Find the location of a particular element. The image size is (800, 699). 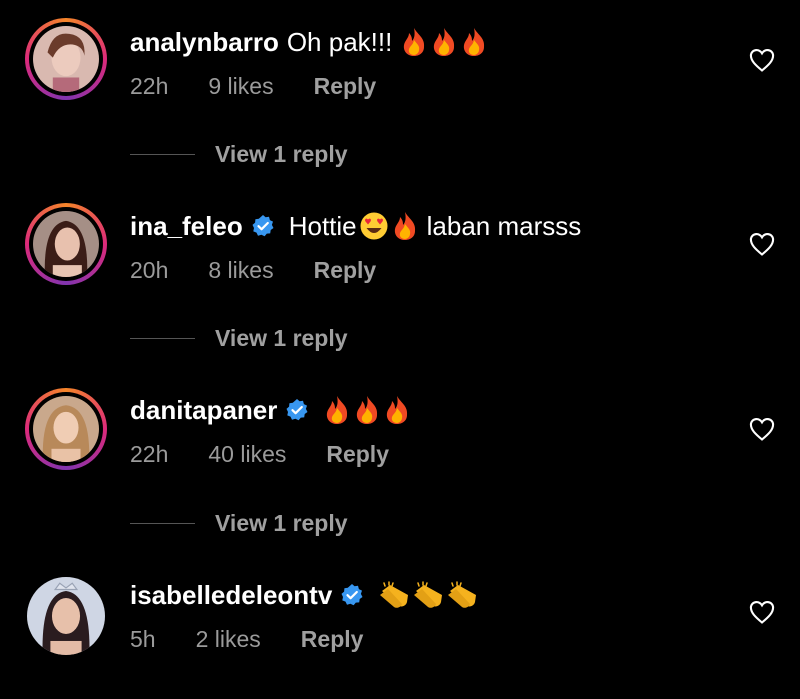

comment-line: analynbarro Oh pak!!! is located at coordinates (309, 42).